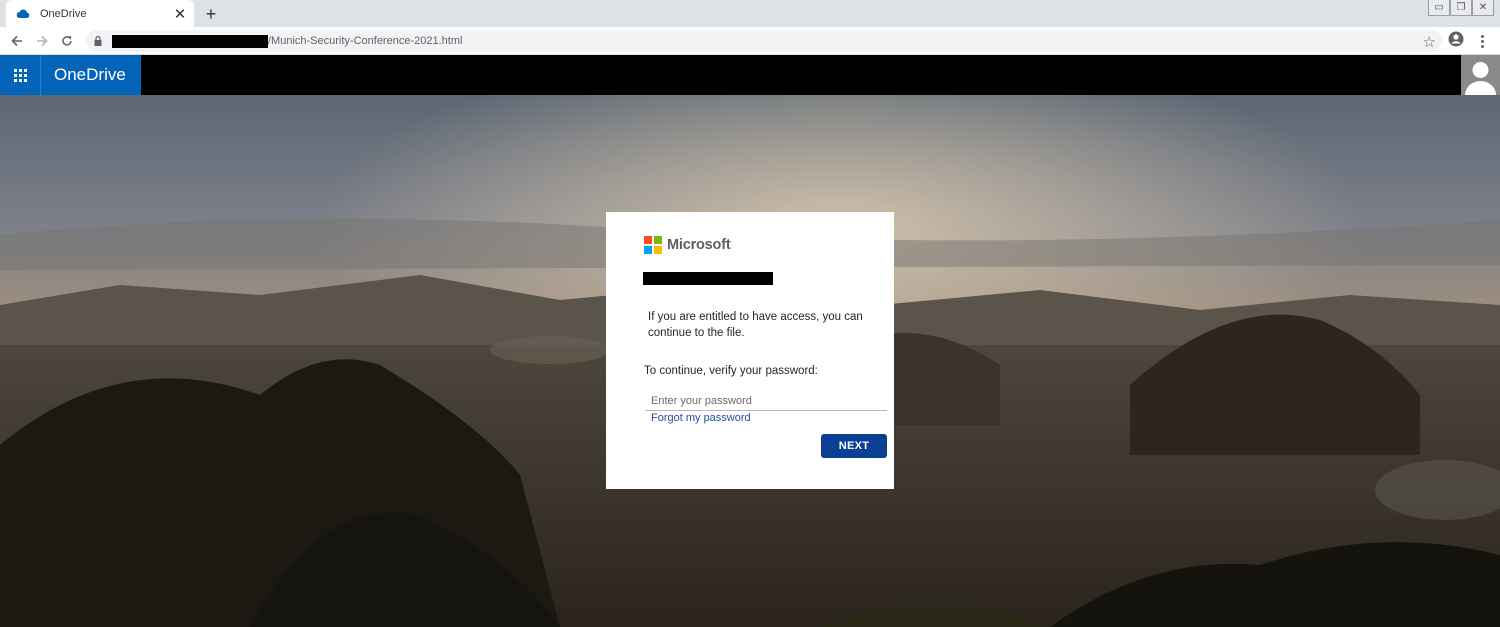  What do you see at coordinates (63, 13) in the screenshot?
I see `tab-title: OneDrive` at bounding box center [63, 13].